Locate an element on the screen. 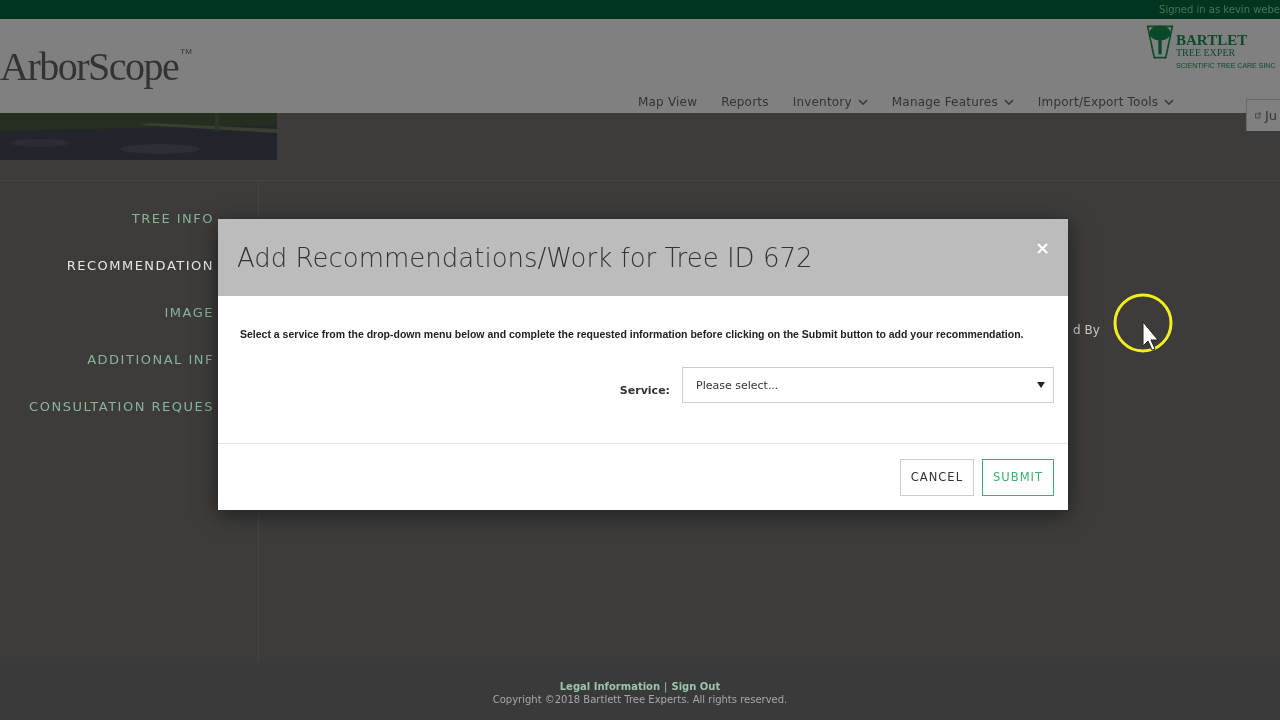  cancel-button: CANCEL is located at coordinates (937, 477).